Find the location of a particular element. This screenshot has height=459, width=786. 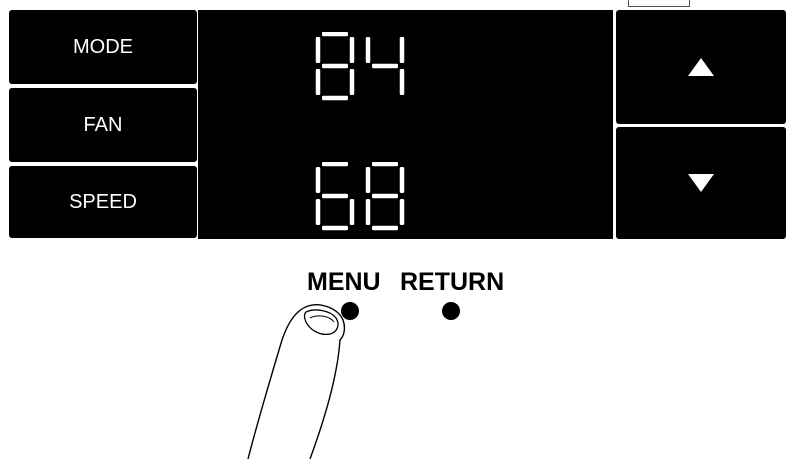

fan-button: FAN is located at coordinates (103, 125).